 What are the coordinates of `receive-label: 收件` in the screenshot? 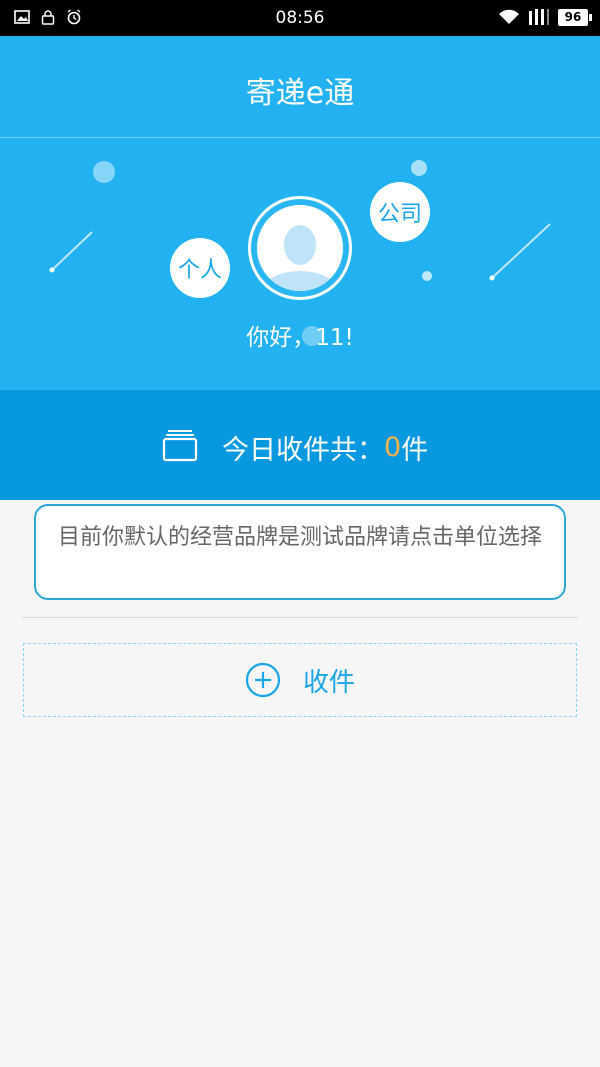 It's located at (328, 682).